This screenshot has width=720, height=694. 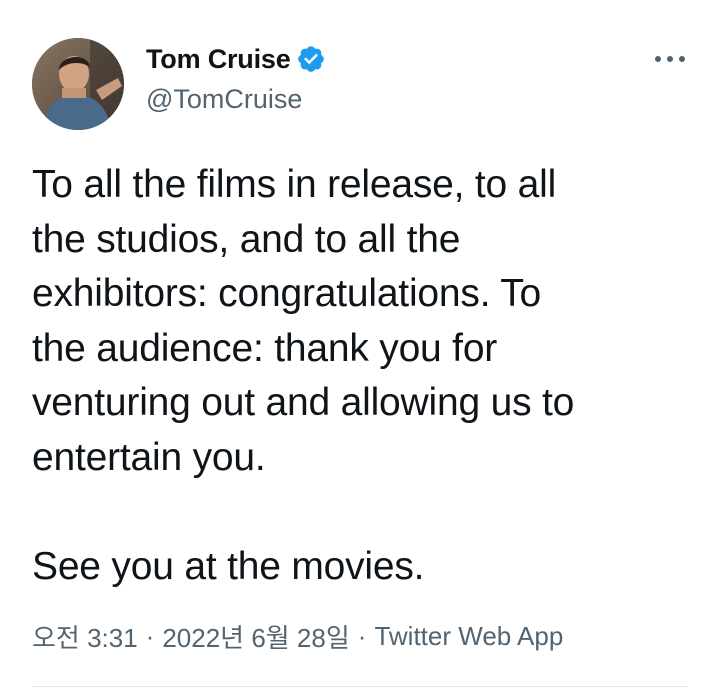 I want to click on more-horizontal-icon, so click(x=670, y=59).